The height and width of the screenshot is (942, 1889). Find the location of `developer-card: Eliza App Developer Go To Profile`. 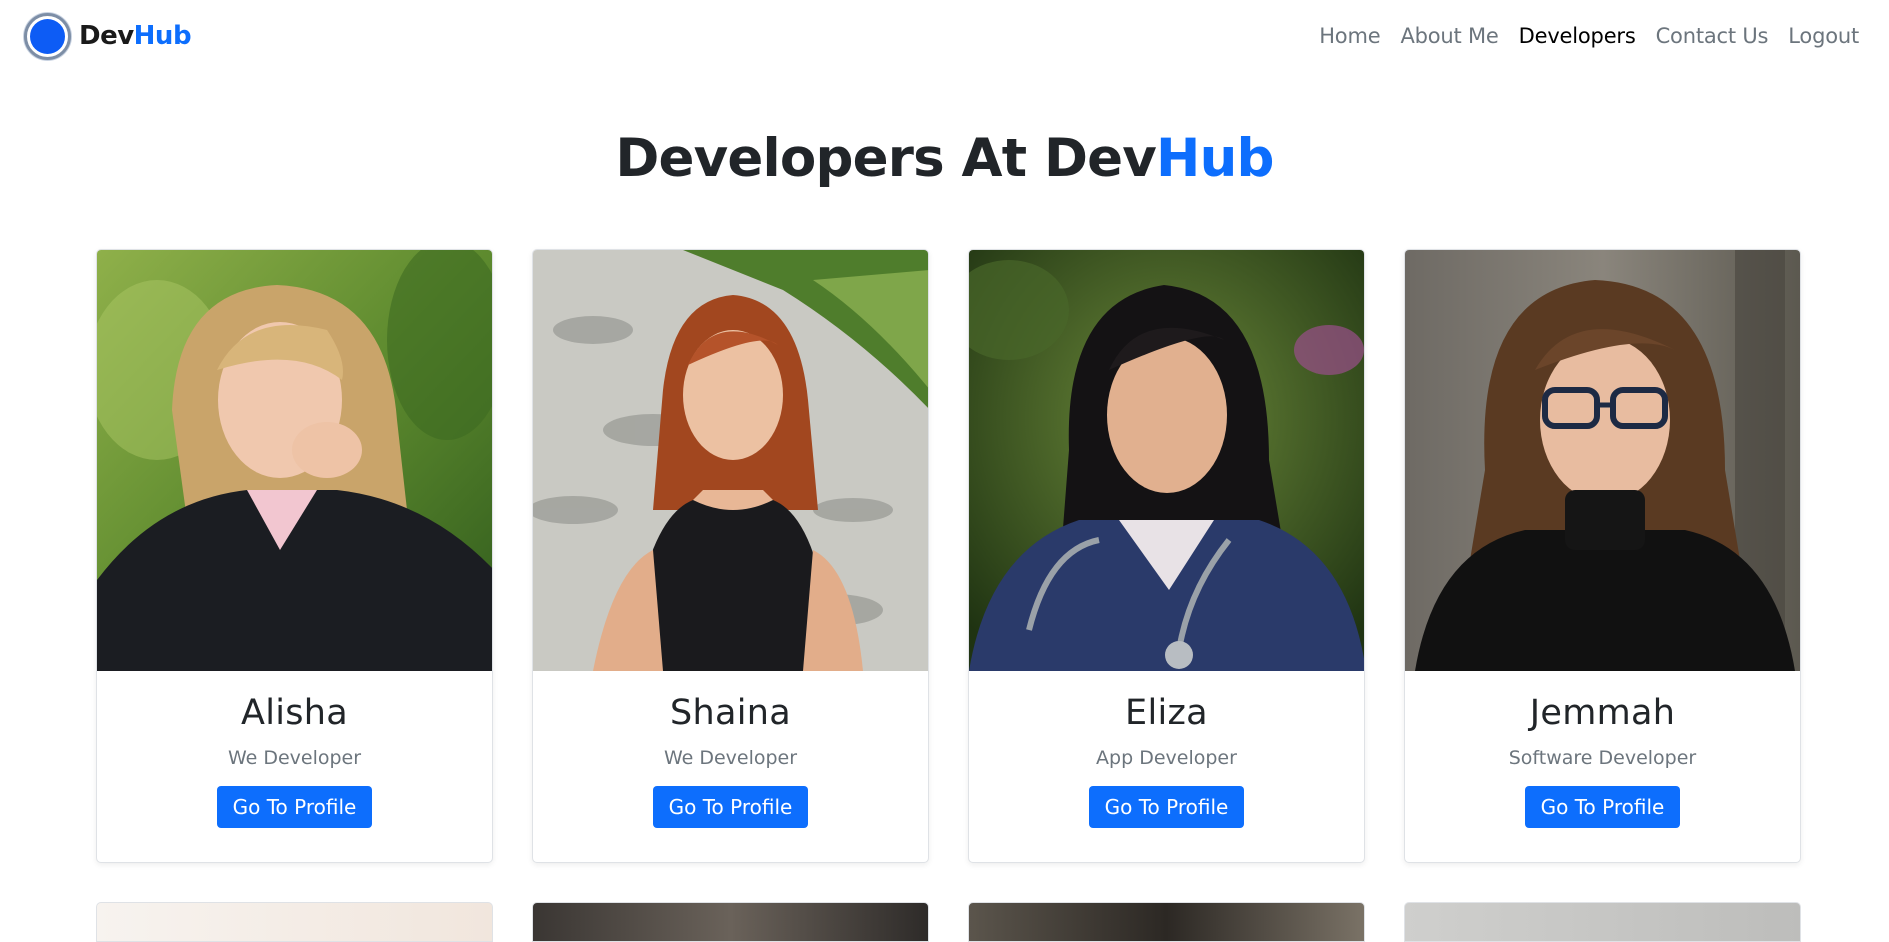

developer-card: Eliza App Developer Go To Profile is located at coordinates (1166, 556).